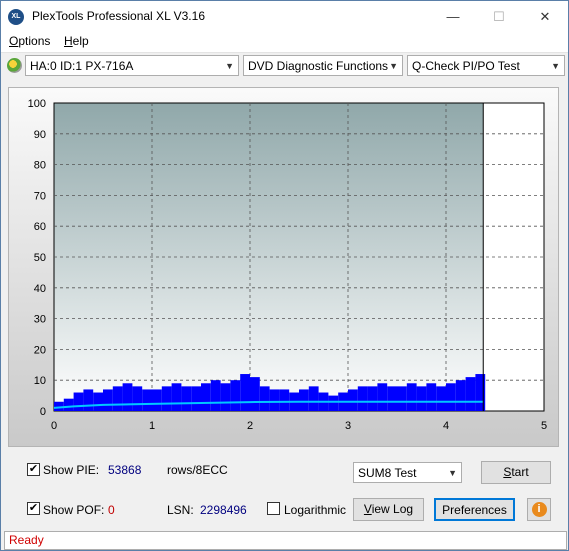 This screenshot has width=569, height=551. What do you see at coordinates (348, 426) in the screenshot?
I see `x-tick-label: 3` at bounding box center [348, 426].